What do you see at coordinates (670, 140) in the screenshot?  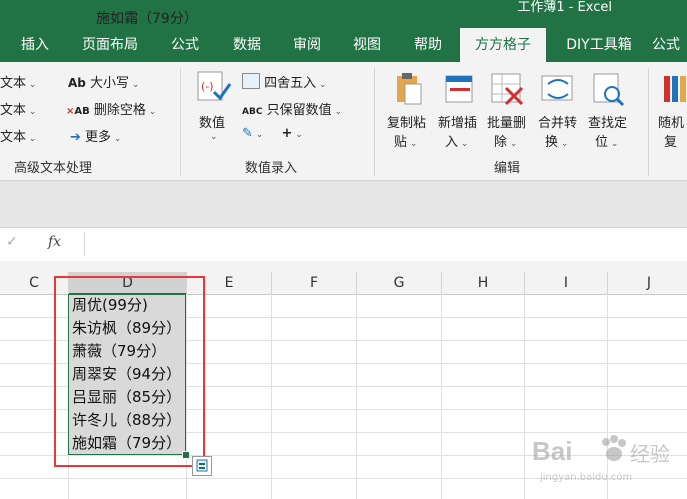 I see `random-button: 复` at bounding box center [670, 140].